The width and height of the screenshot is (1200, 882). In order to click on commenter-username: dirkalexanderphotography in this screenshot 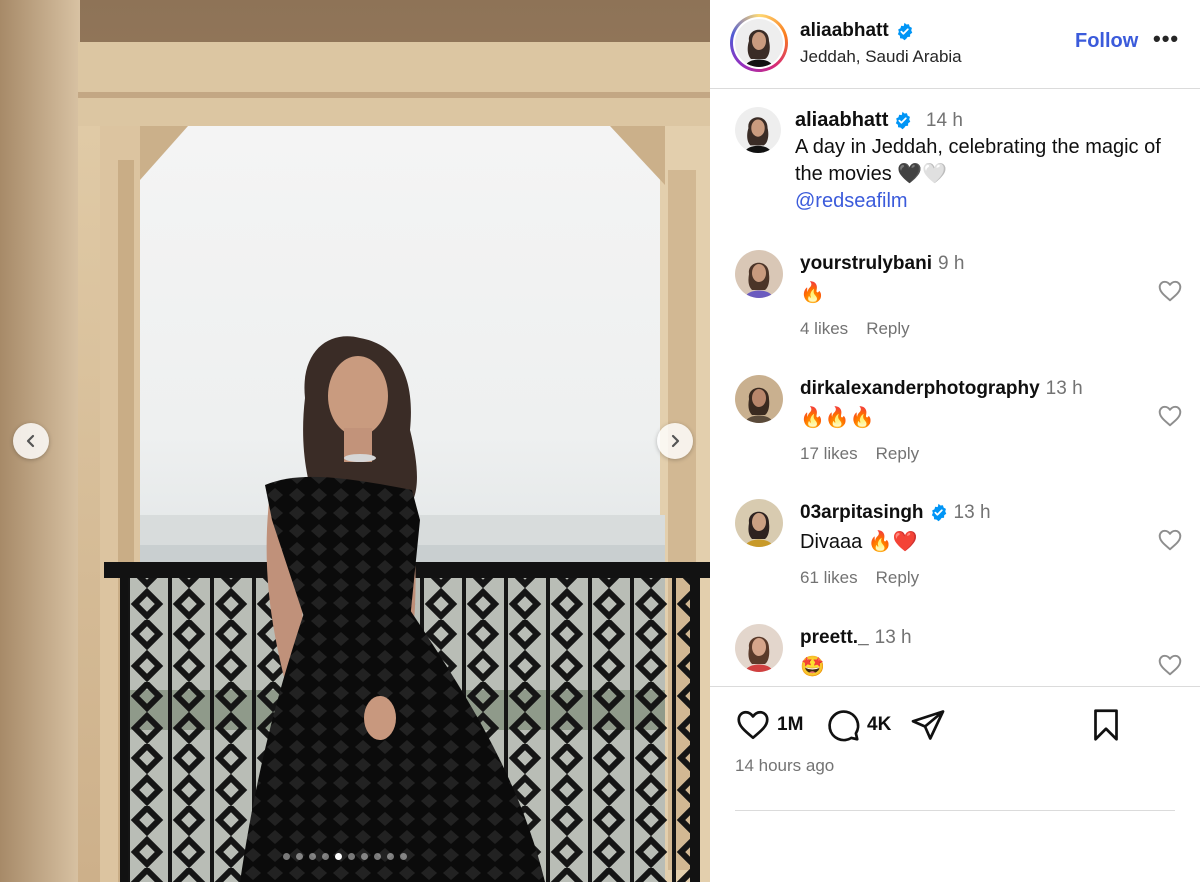, I will do `click(920, 388)`.